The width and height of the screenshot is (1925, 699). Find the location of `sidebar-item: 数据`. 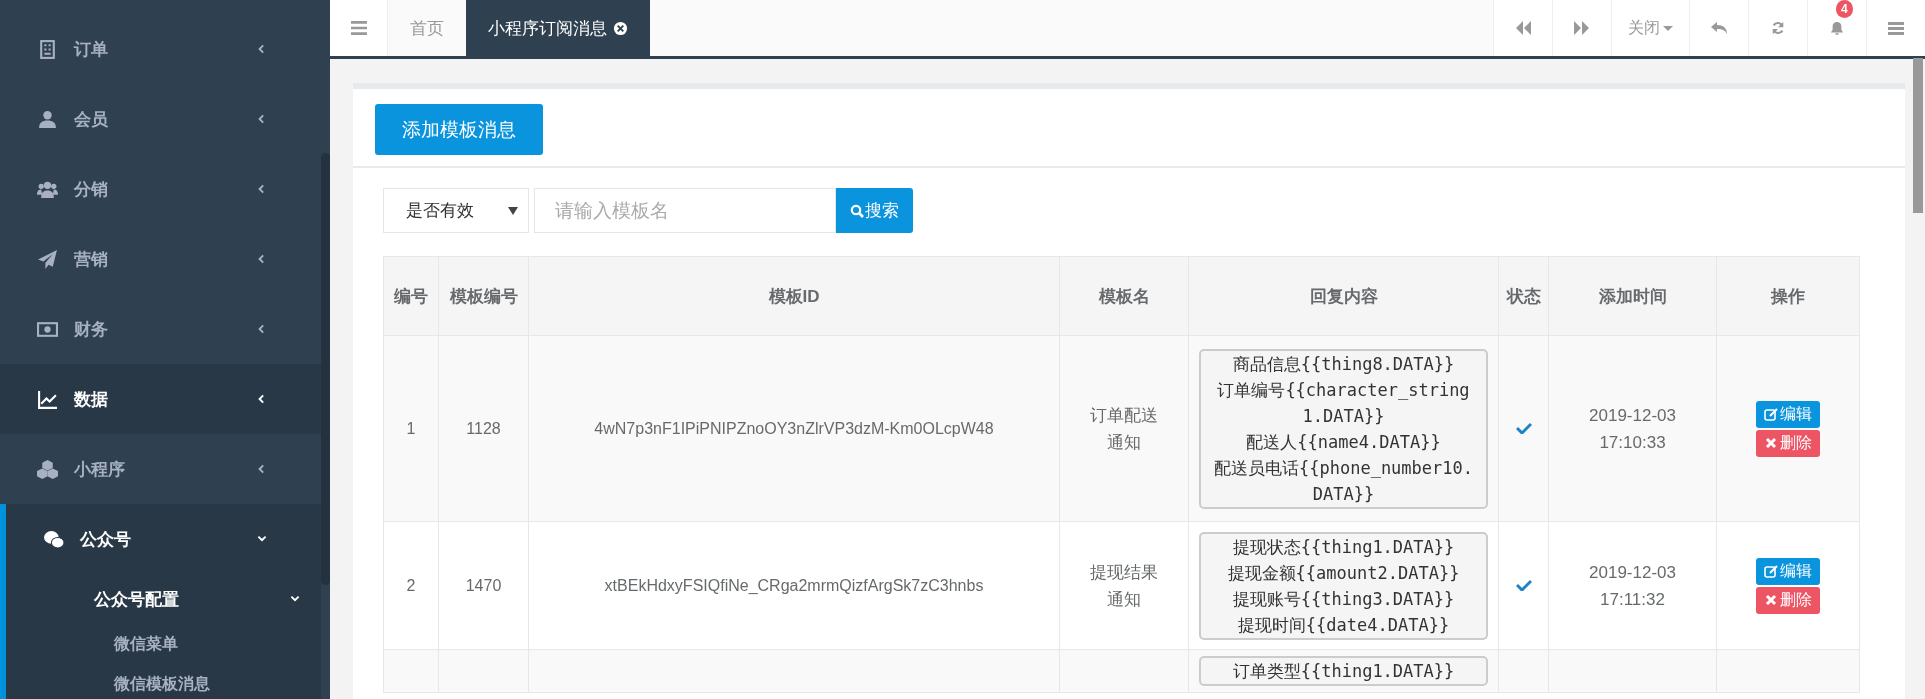

sidebar-item: 数据 is located at coordinates (160, 399).